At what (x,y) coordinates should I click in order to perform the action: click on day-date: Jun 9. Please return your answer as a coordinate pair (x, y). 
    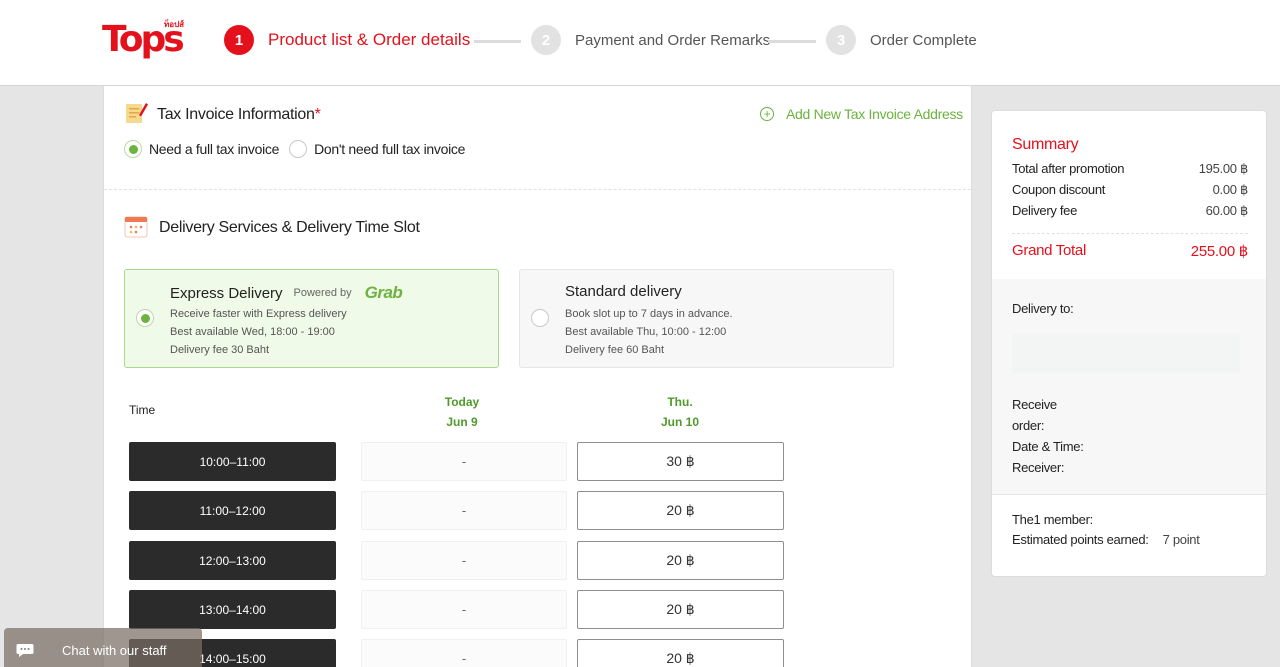
    Looking at the image, I should click on (462, 422).